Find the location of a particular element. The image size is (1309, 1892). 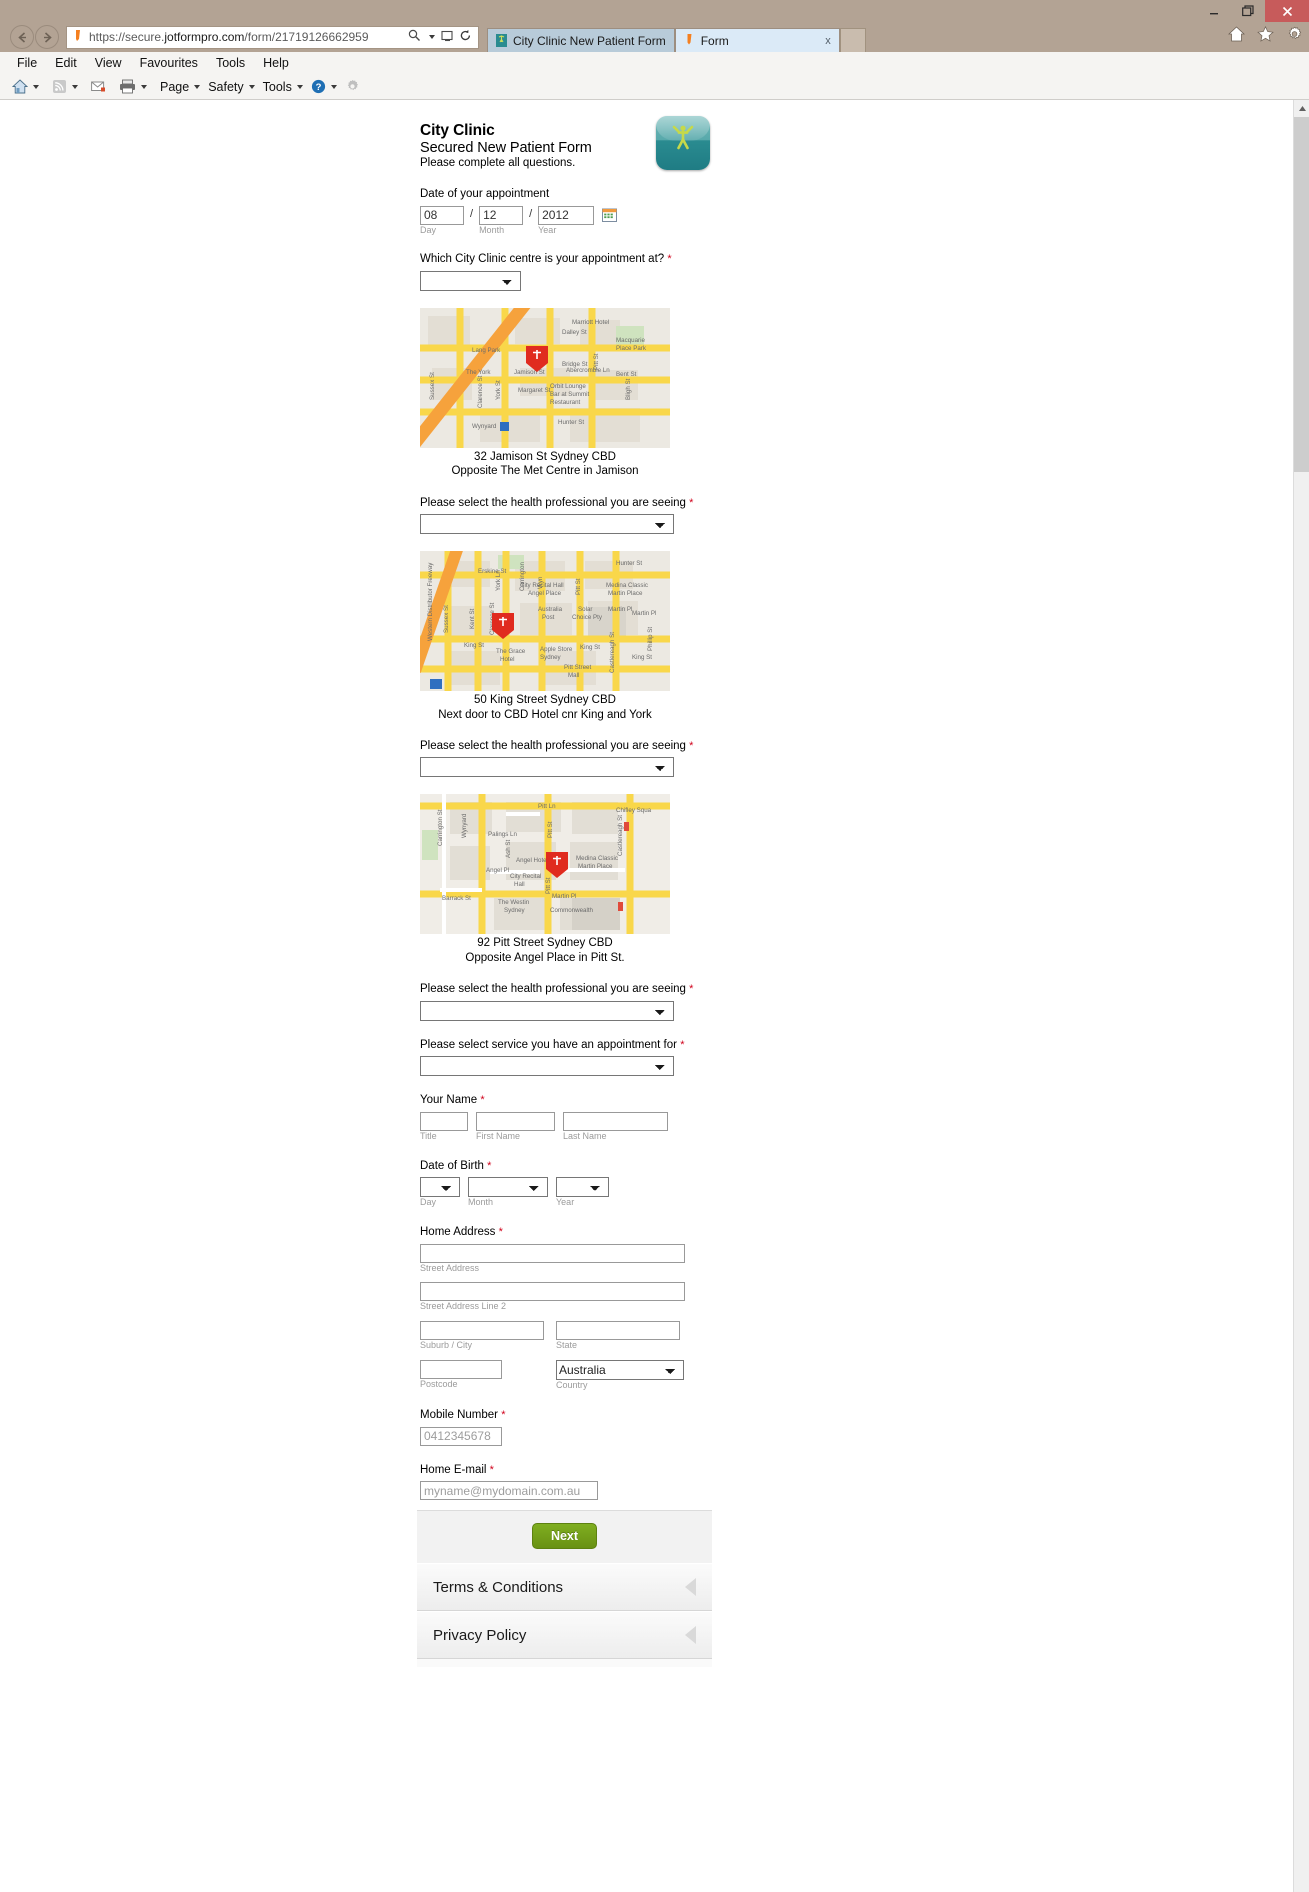

svg-text: Margaret St is located at coordinates (534, 390).